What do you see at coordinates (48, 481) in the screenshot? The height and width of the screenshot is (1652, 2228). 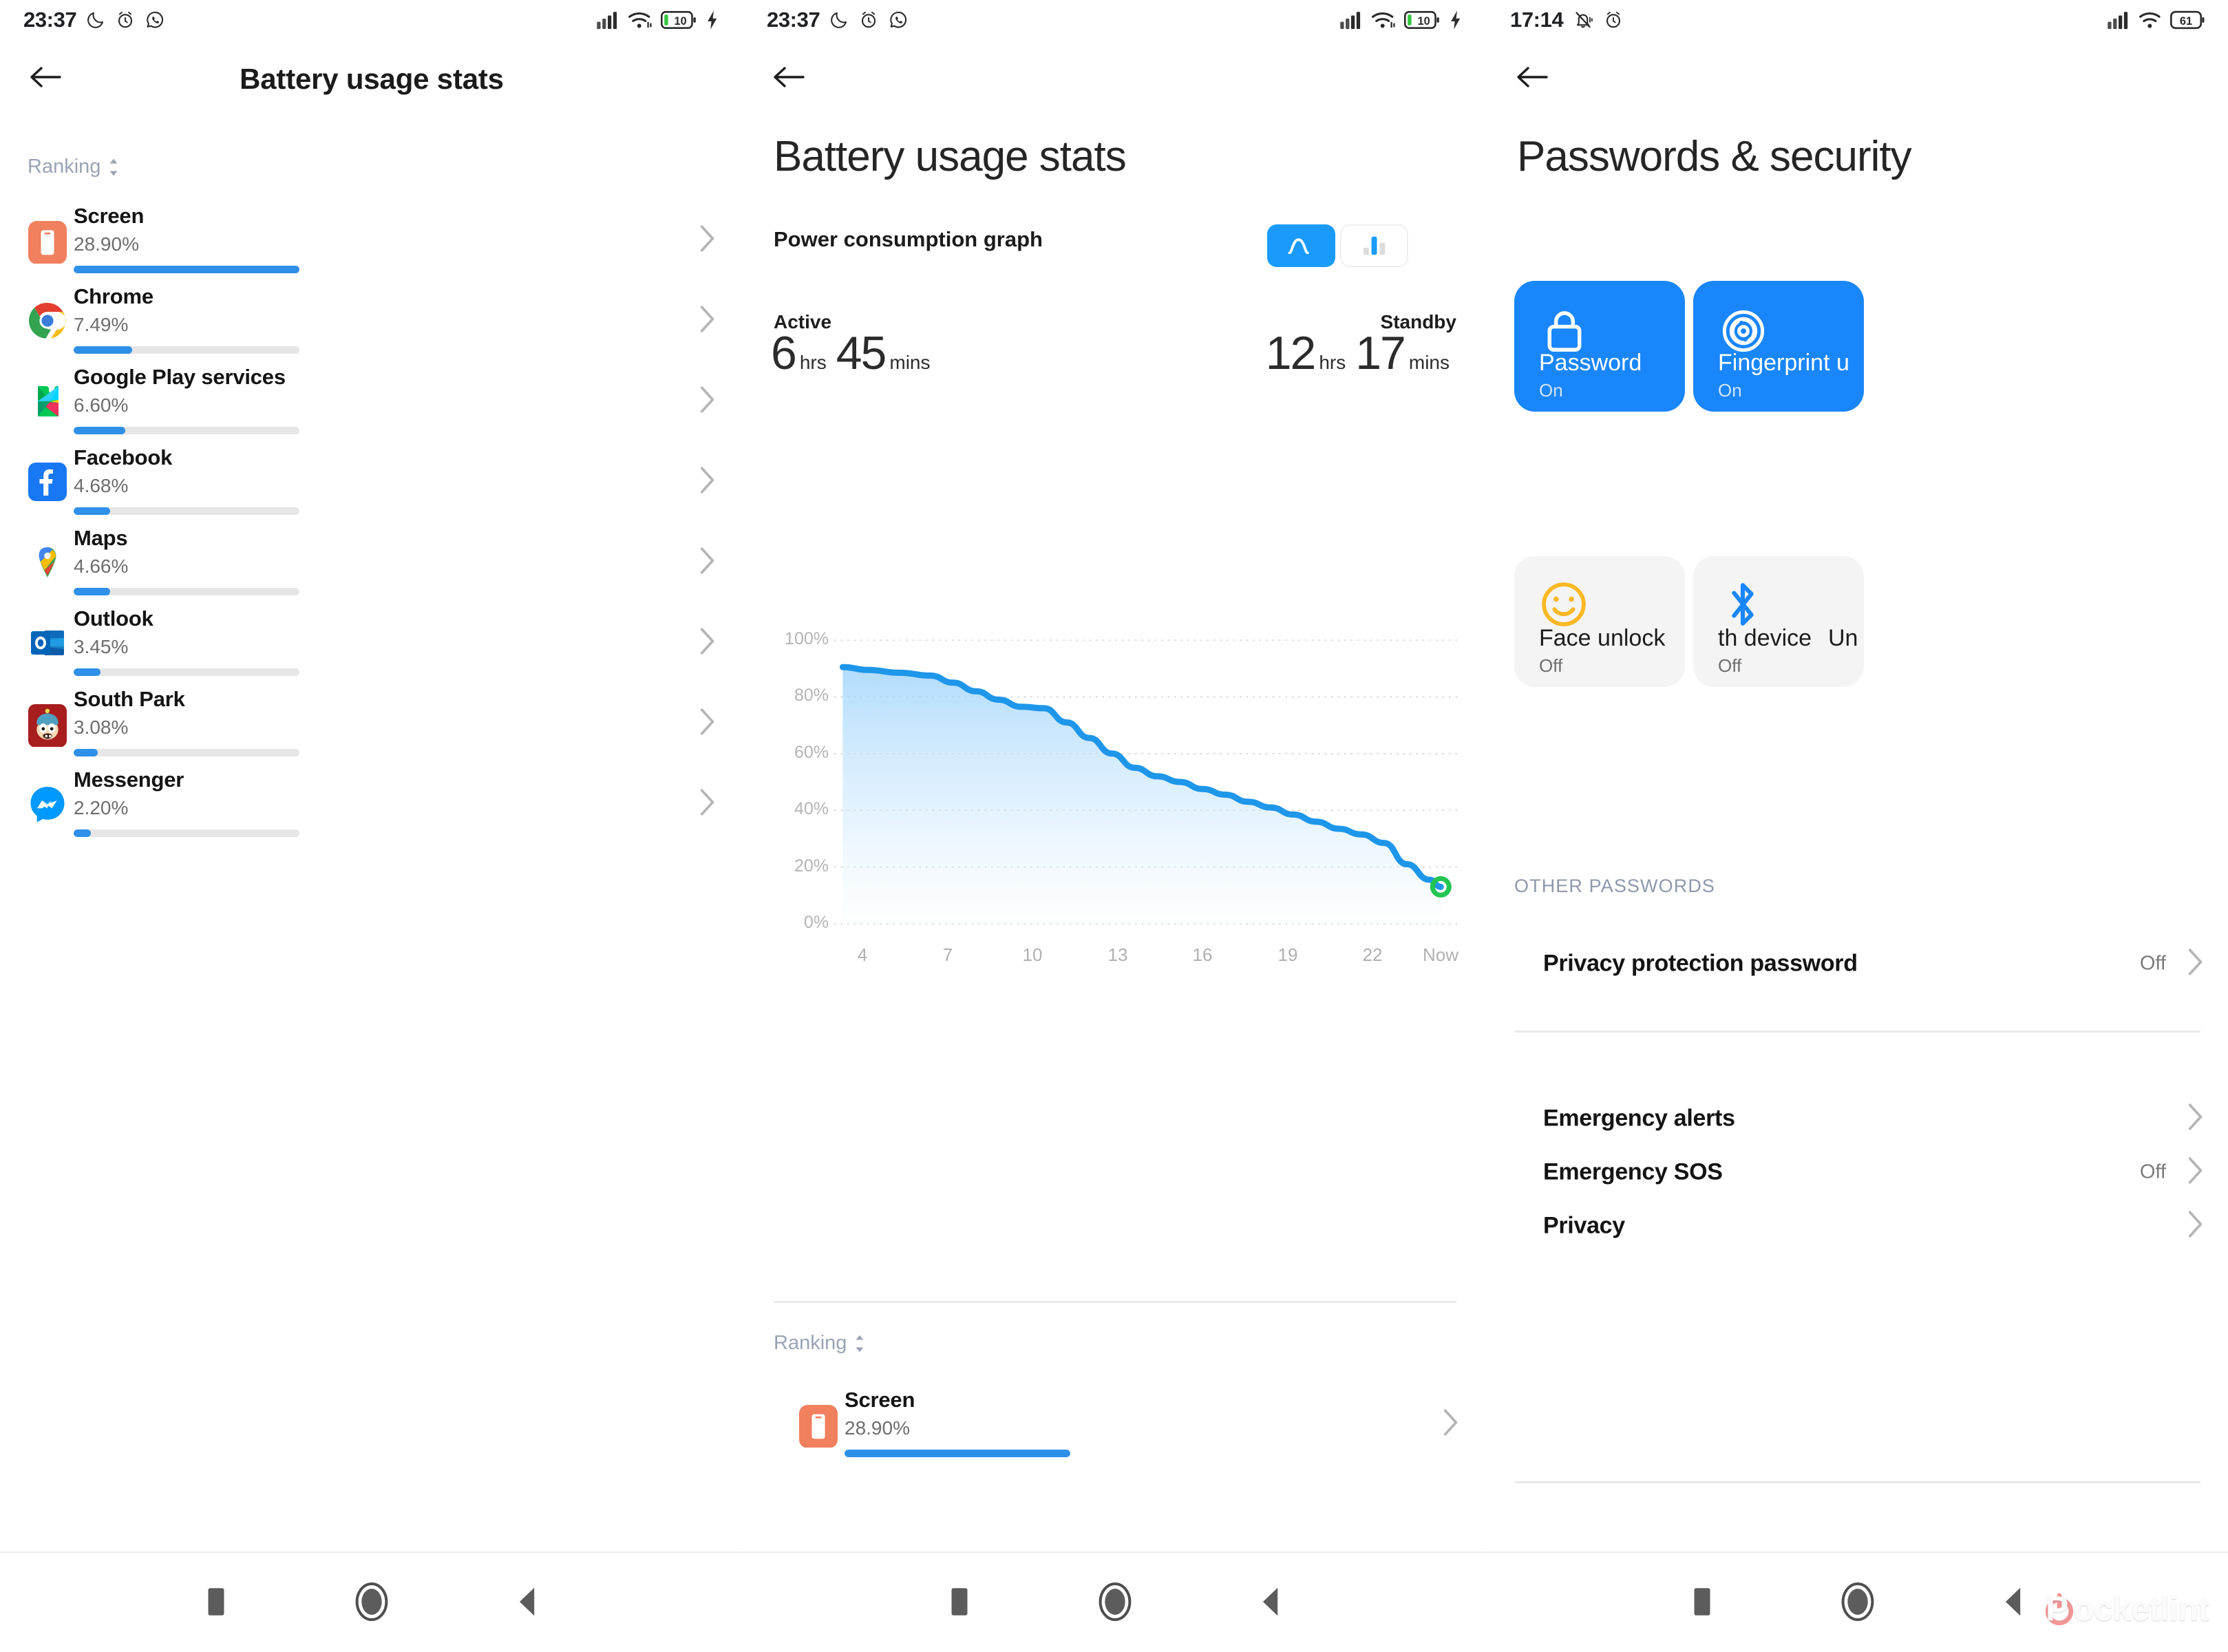 I see `facebook-icon` at bounding box center [48, 481].